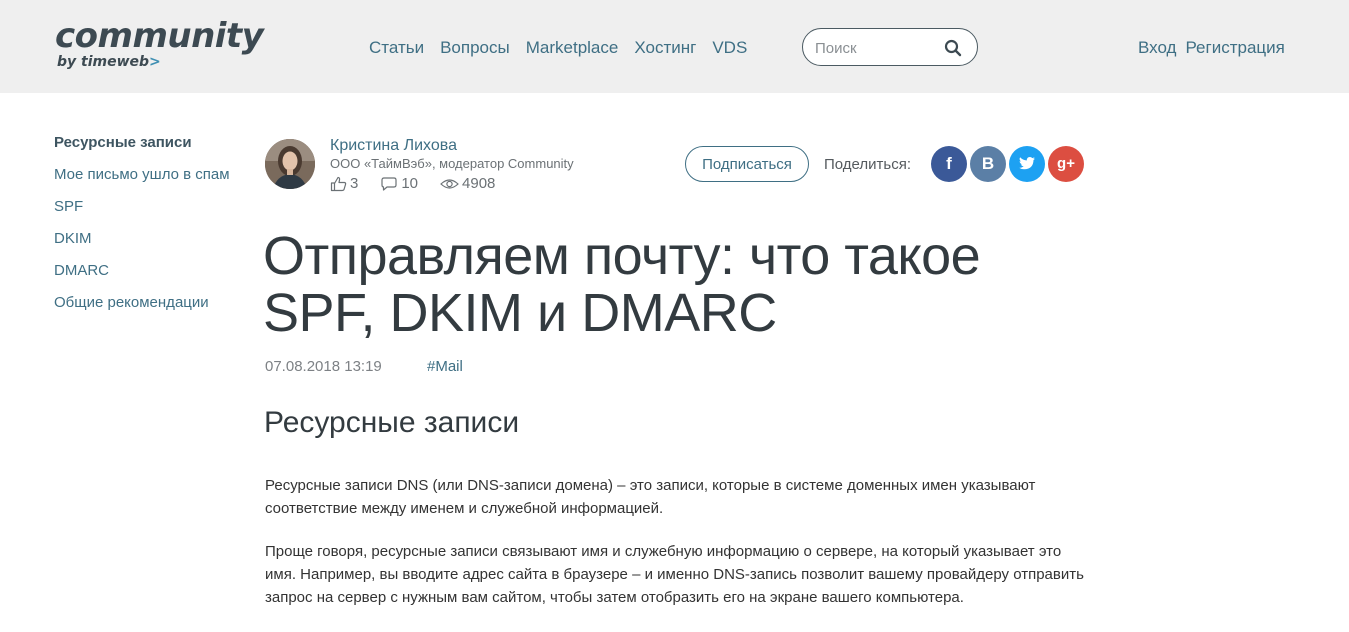  What do you see at coordinates (867, 164) in the screenshot?
I see `share-label: Поделиться:` at bounding box center [867, 164].